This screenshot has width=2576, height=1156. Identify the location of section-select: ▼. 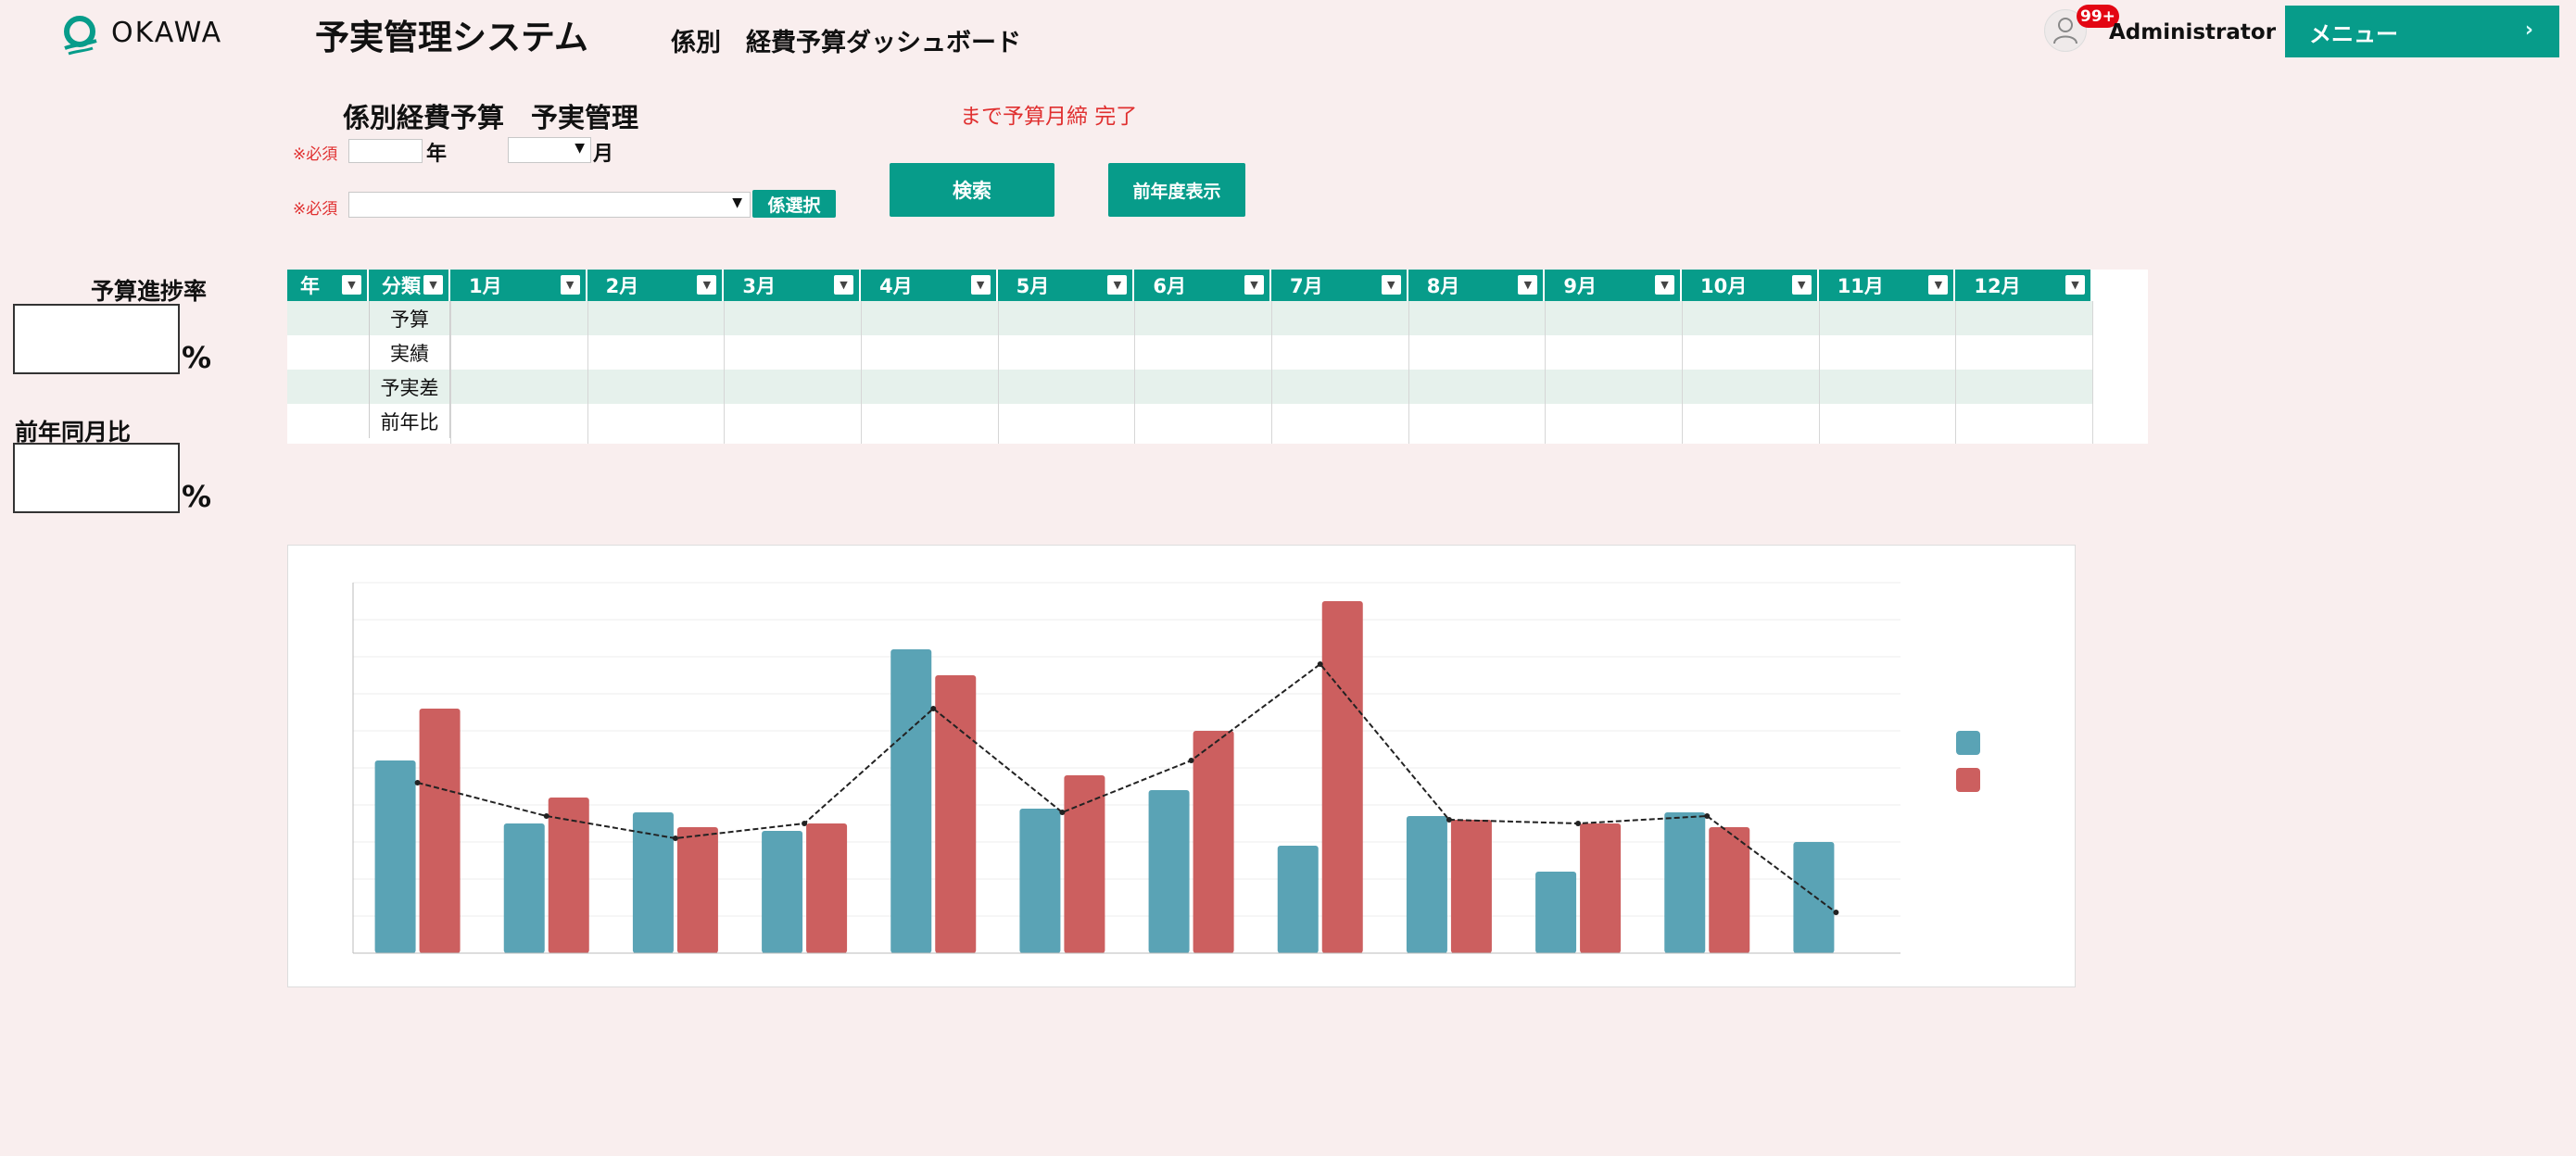
(549, 205).